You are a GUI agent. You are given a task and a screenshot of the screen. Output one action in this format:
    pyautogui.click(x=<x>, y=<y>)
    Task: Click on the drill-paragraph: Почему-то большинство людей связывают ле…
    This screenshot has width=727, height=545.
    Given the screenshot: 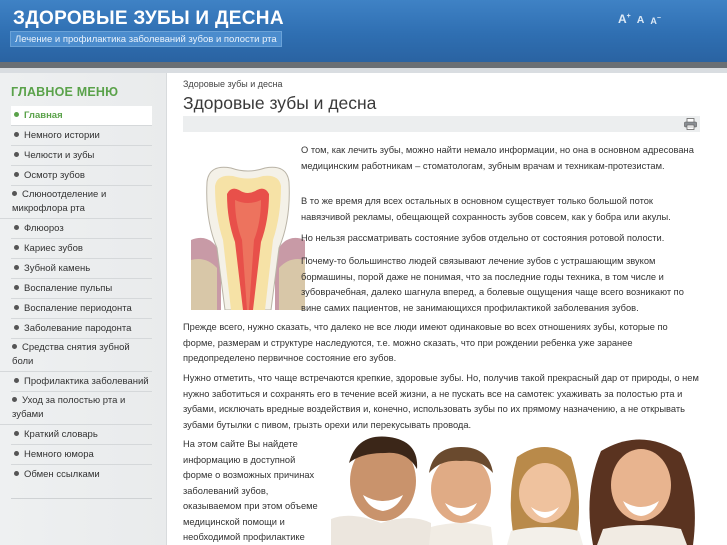 What is the action you would take?
    pyautogui.click(x=492, y=284)
    